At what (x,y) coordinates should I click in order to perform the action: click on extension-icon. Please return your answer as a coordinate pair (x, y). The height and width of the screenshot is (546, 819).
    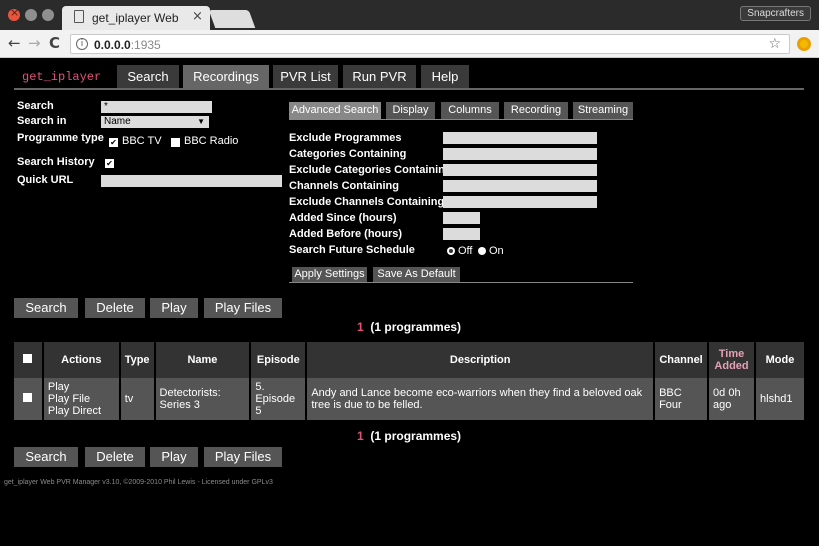
    Looking at the image, I should click on (804, 44).